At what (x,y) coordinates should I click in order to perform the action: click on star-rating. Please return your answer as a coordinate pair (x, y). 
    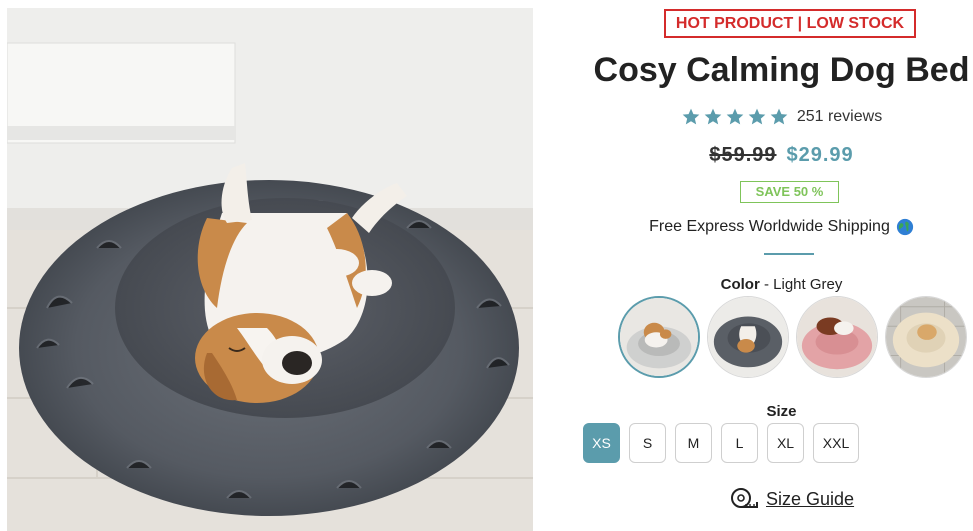
    Looking at the image, I should click on (735, 117).